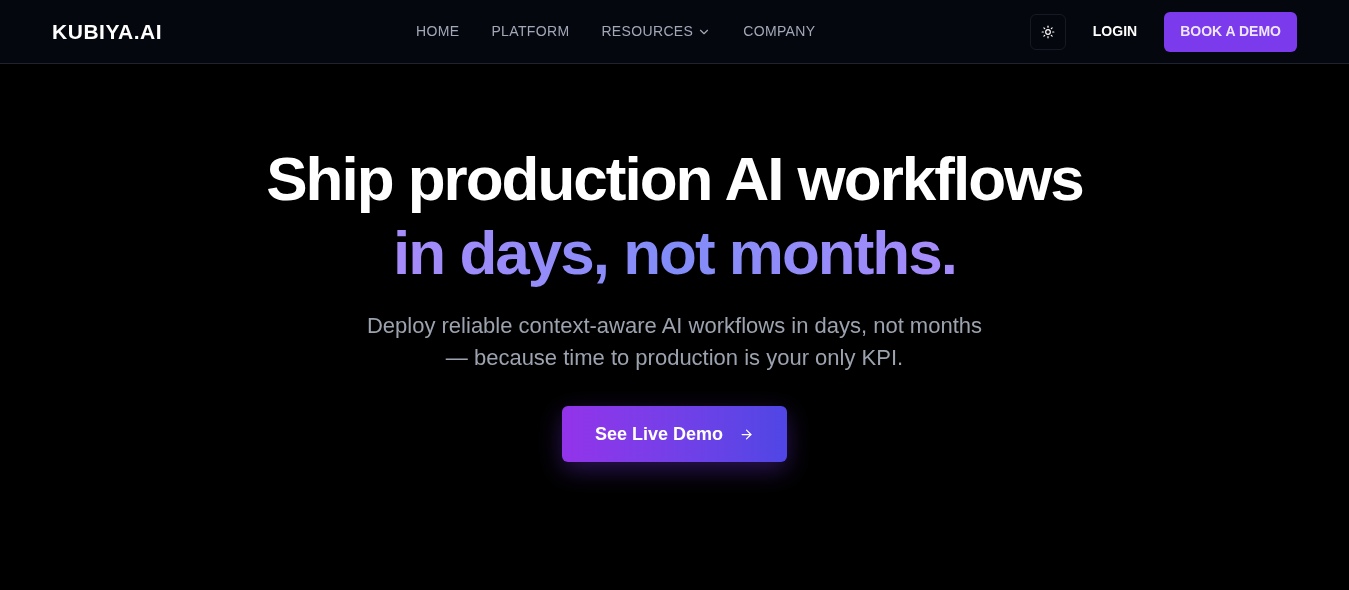  Describe the element at coordinates (779, 31) in the screenshot. I see `nav-link: COMPANY` at that location.